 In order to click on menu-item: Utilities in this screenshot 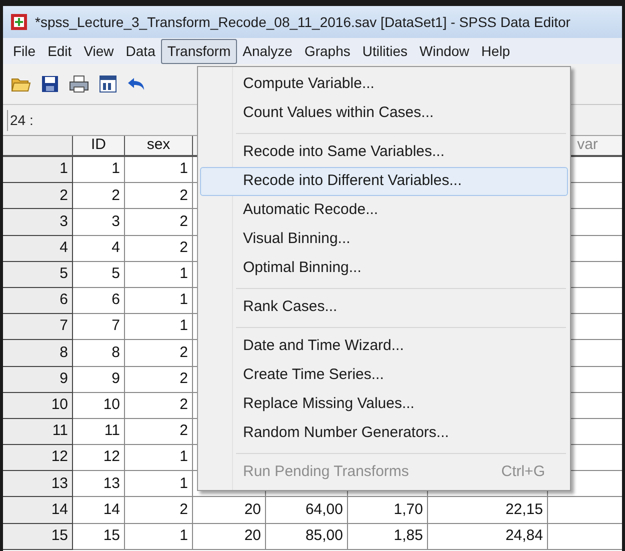, I will do `click(385, 51)`.